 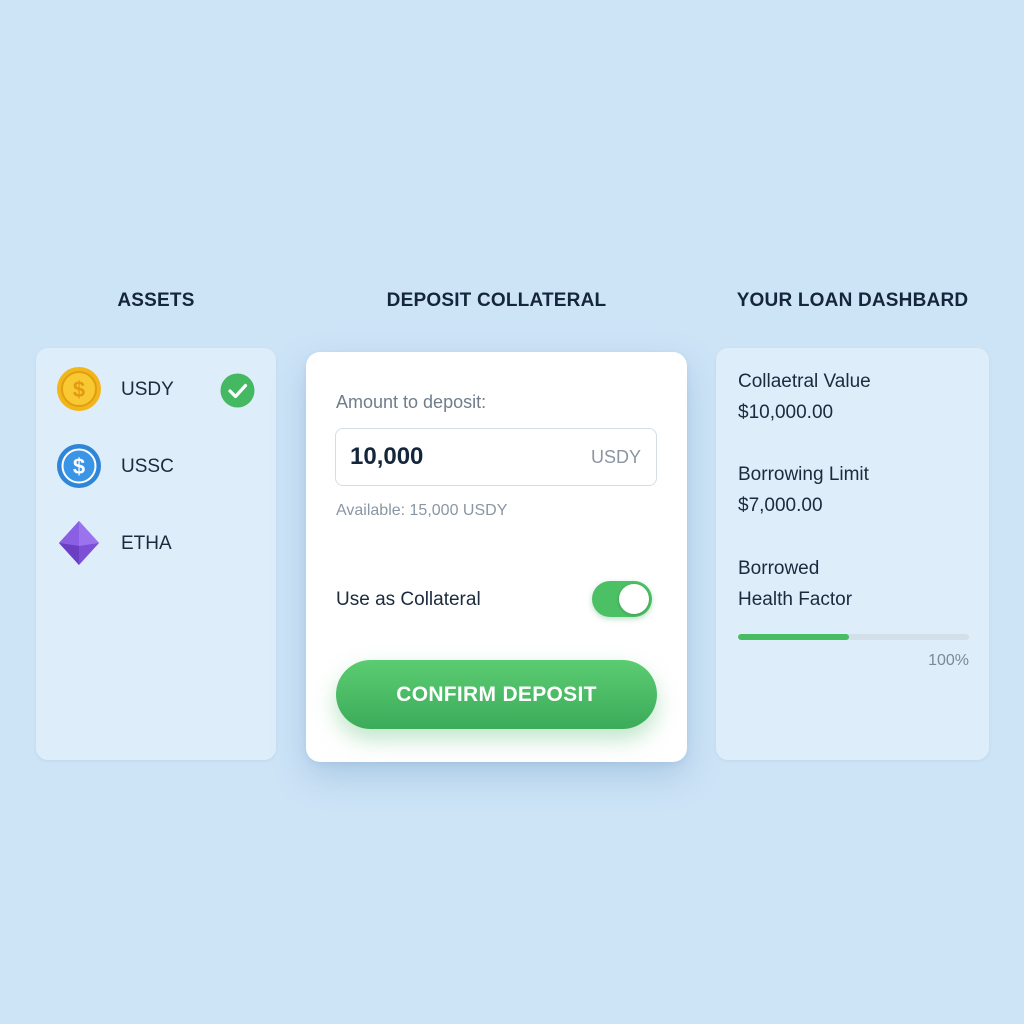 What do you see at coordinates (237, 390) in the screenshot?
I see `selected-check-icon` at bounding box center [237, 390].